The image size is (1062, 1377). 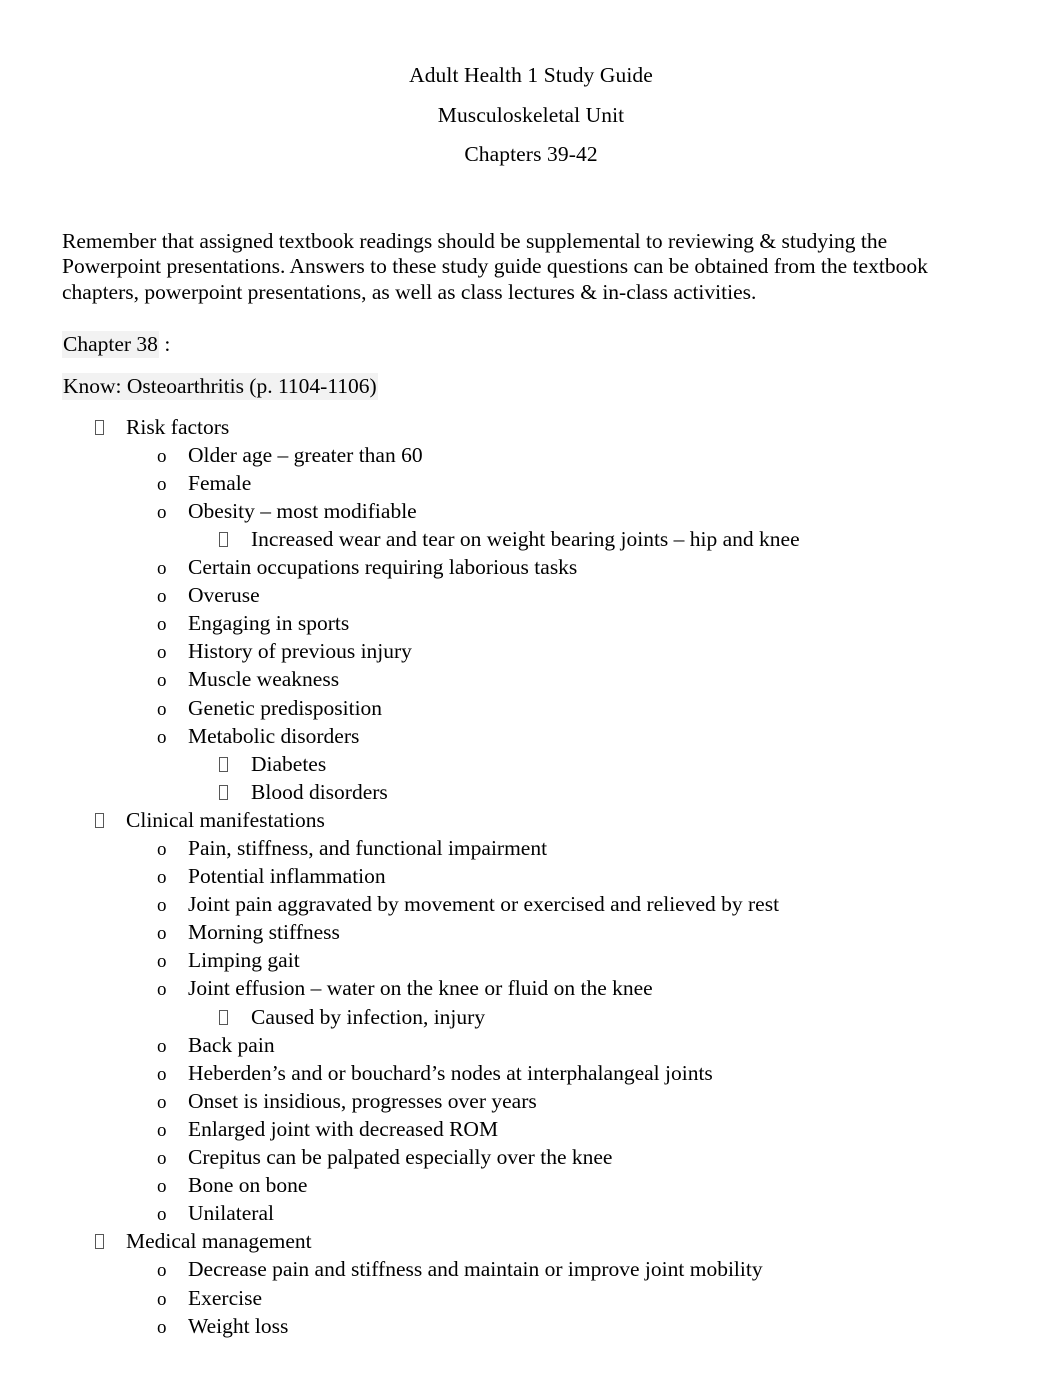 I want to click on outline-item-level-2: o Obesity – most modifiable, so click(x=531, y=511).